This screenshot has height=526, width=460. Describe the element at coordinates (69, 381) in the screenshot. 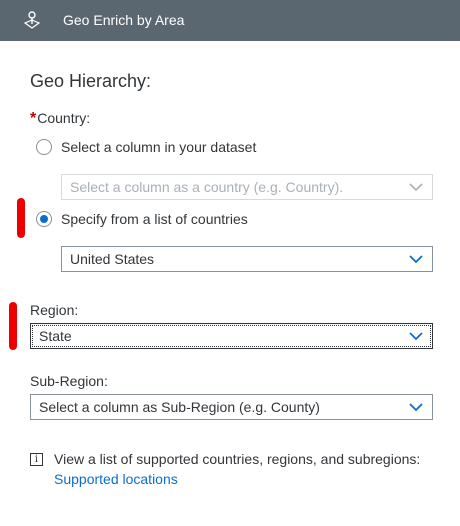

I see `sub-region-label: Sub-Region:` at that location.